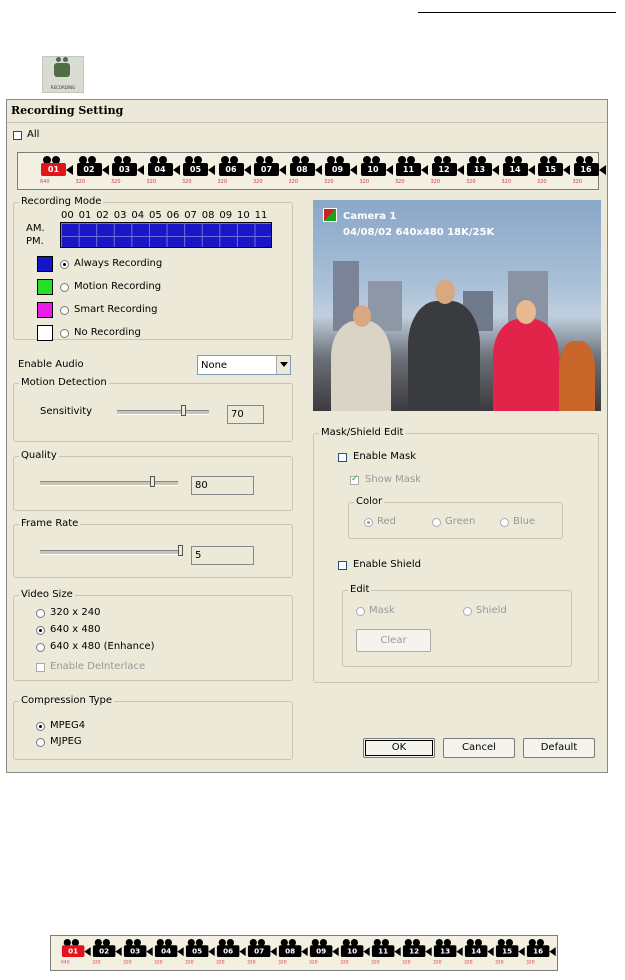 Image resolution: width=625 pixels, height=980 pixels. What do you see at coordinates (479, 748) in the screenshot?
I see `cancel-button: Cancel` at bounding box center [479, 748].